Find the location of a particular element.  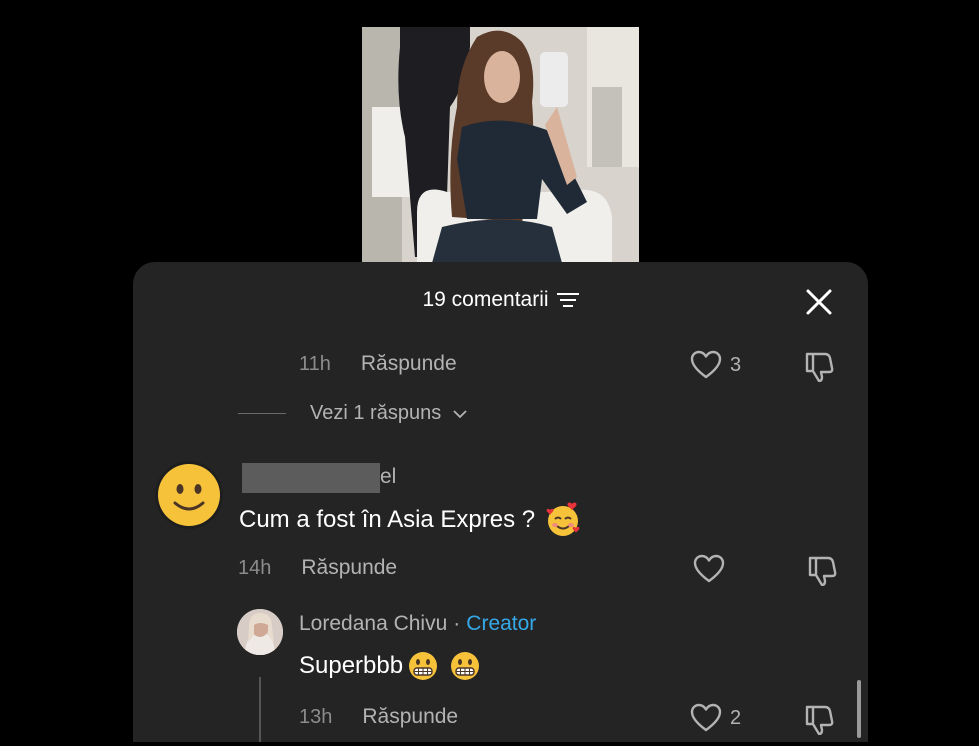

sort-filter-icon is located at coordinates (567, 300).